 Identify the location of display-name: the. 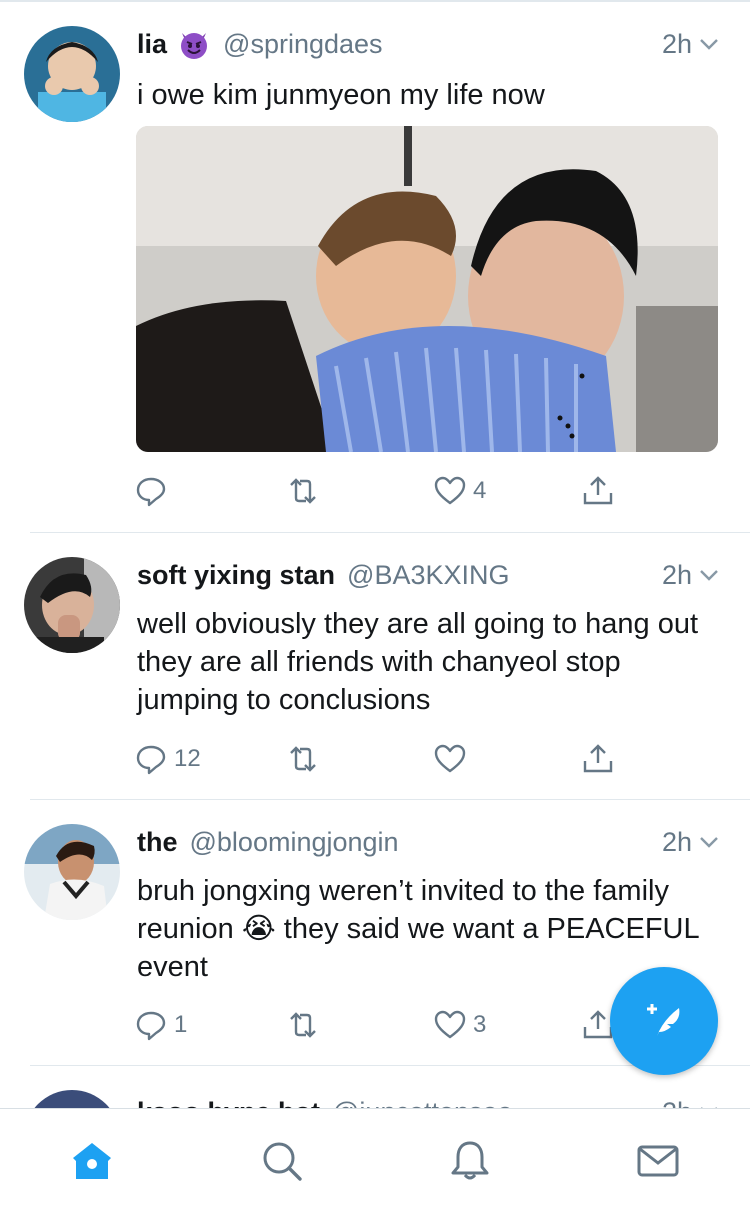
(157, 842).